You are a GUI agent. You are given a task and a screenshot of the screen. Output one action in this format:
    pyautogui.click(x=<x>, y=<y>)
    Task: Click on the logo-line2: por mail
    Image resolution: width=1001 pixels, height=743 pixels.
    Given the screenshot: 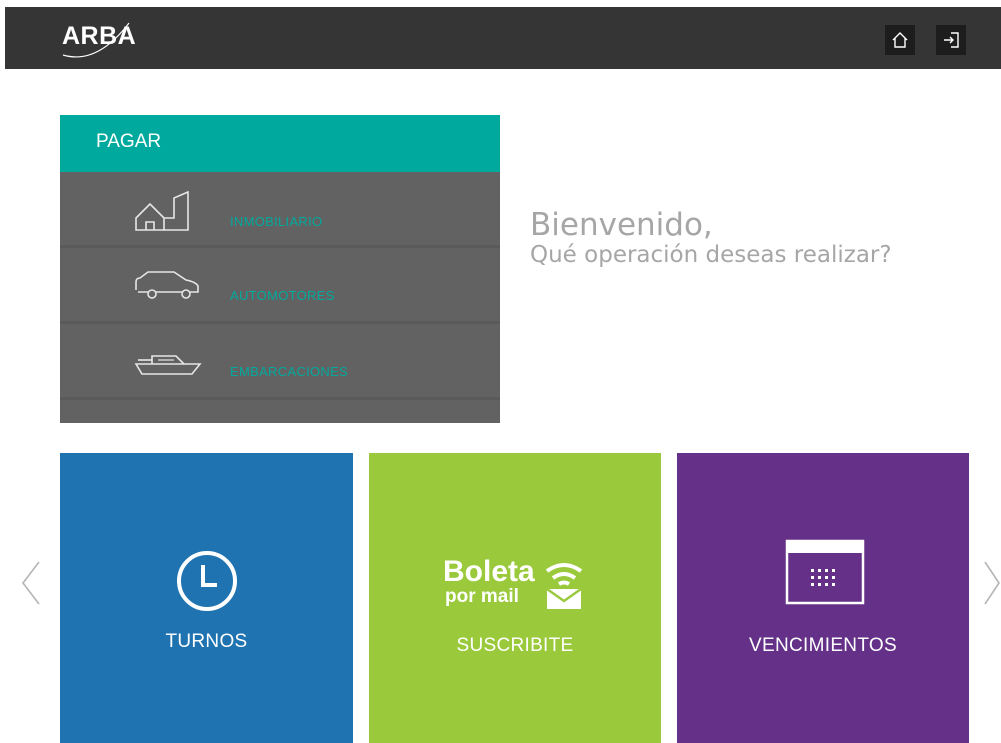 What is the action you would take?
    pyautogui.click(x=482, y=596)
    